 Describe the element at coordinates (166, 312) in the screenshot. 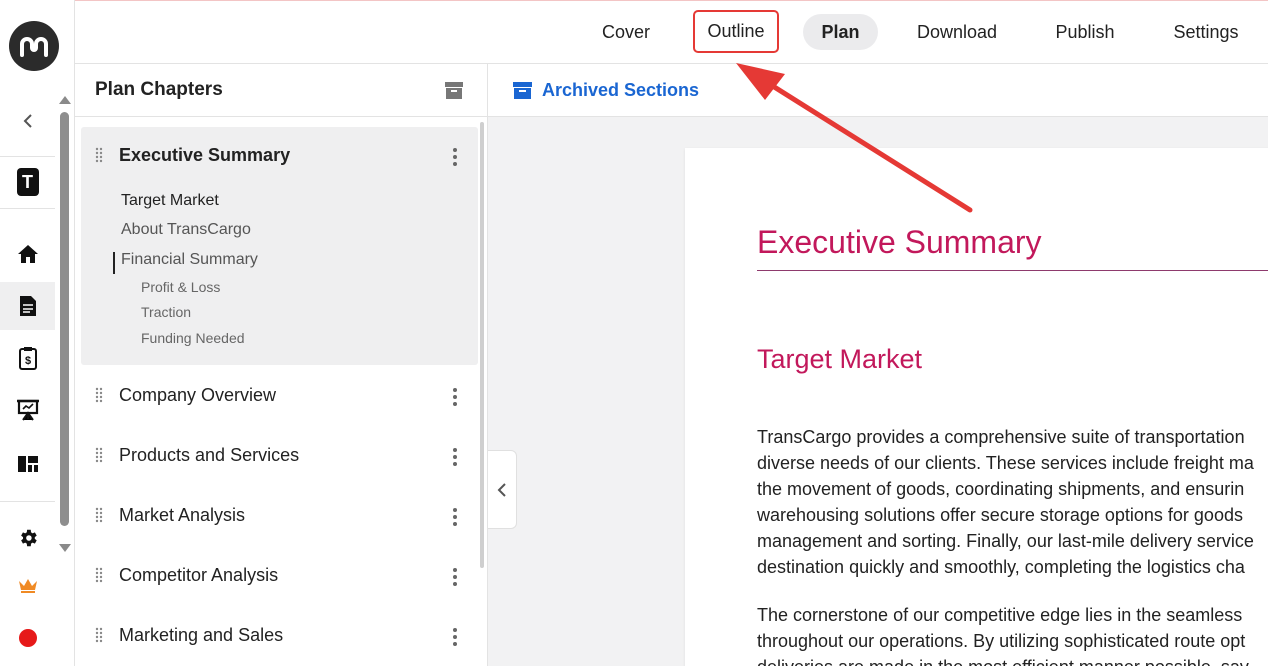

I see `subsection-traction: Traction` at that location.